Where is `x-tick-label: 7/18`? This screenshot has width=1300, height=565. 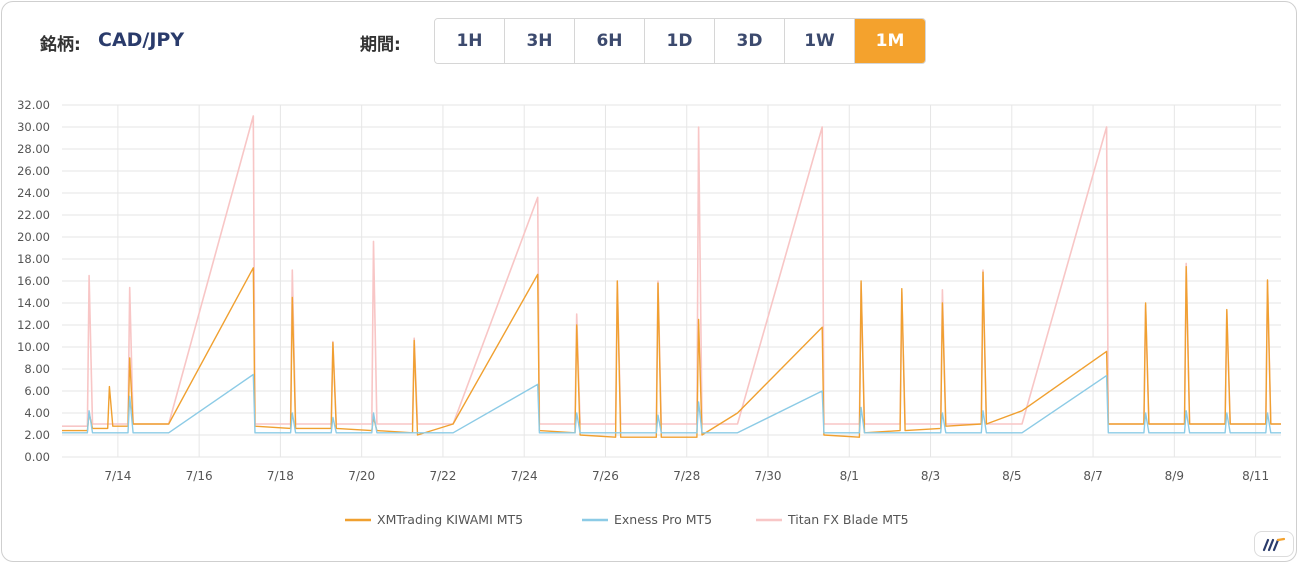 x-tick-label: 7/18 is located at coordinates (280, 476).